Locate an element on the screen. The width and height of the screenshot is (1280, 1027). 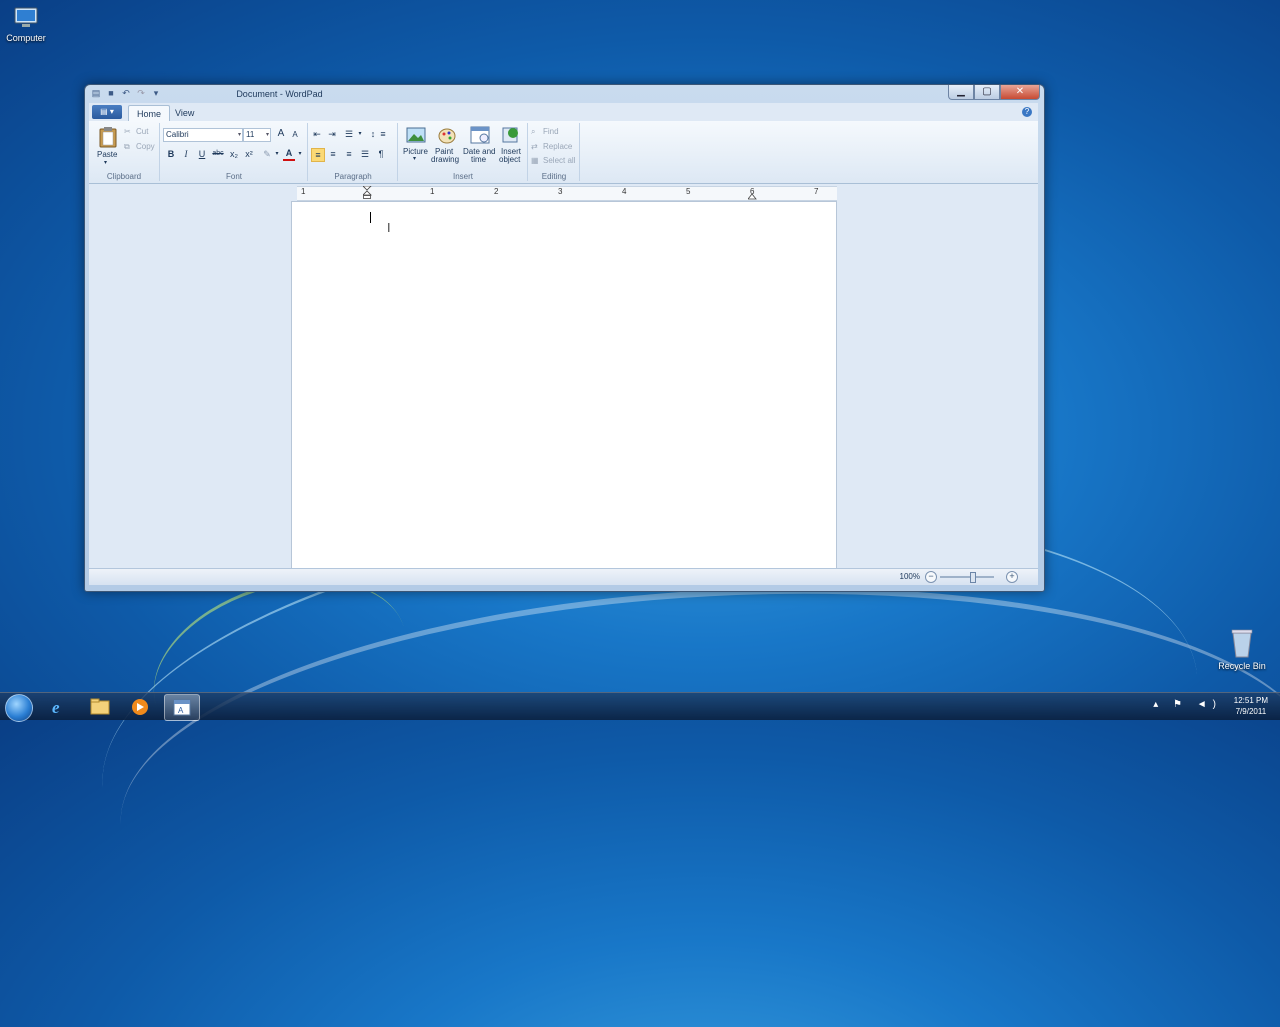
increase-indent-icon: ⇥ is located at coordinates (332, 134).